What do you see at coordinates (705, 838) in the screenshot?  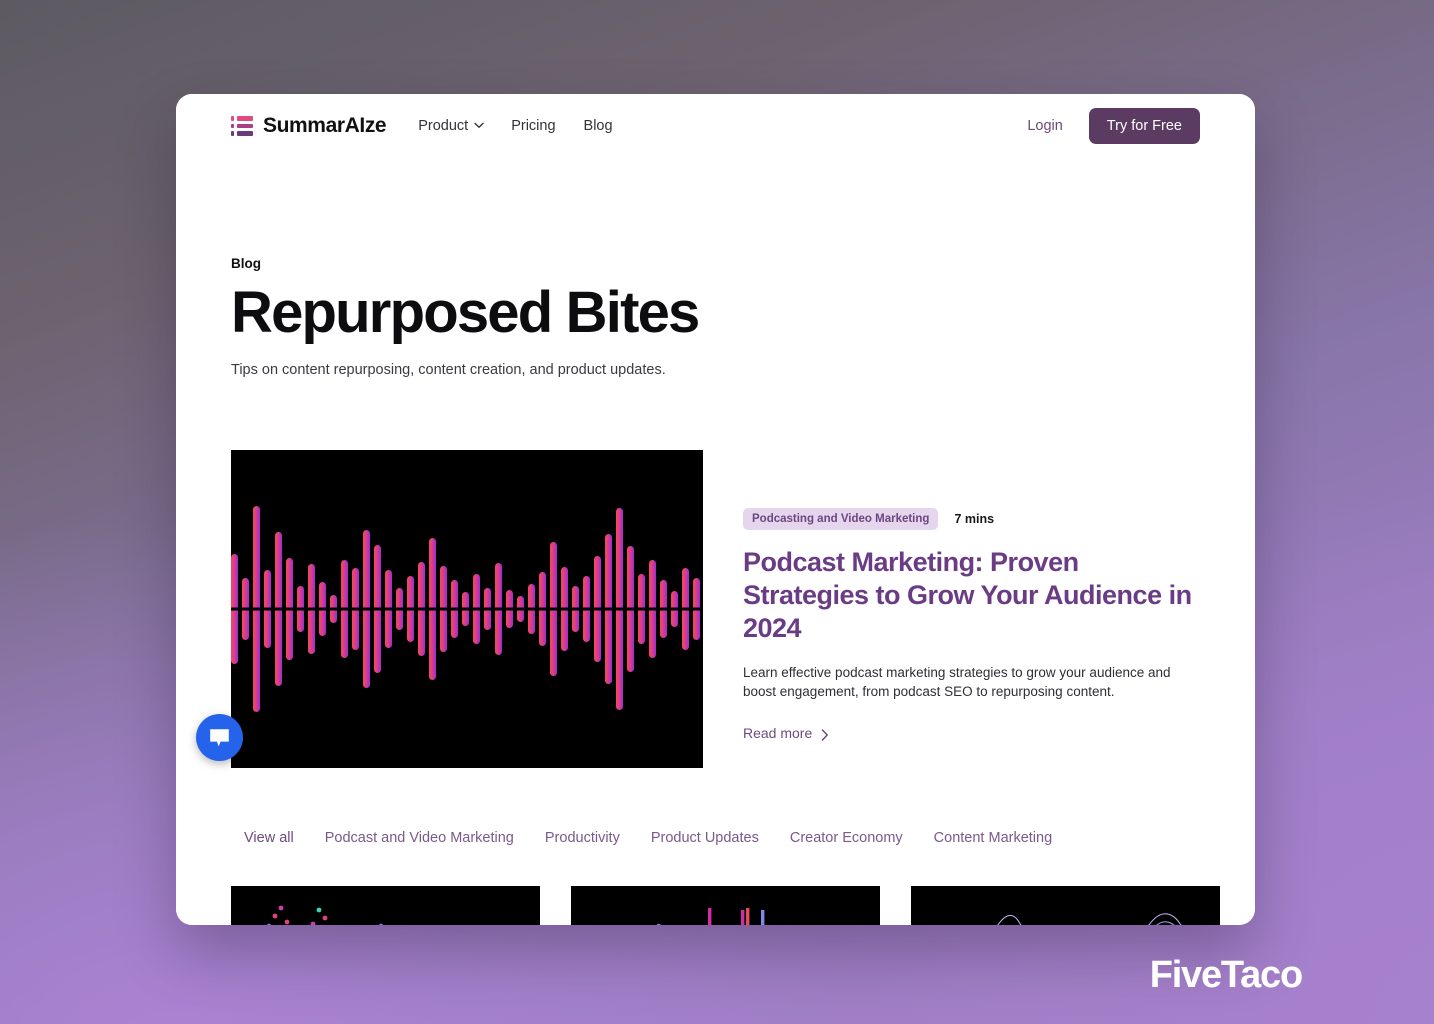 I see `filter-product-updates: Product Updates` at bounding box center [705, 838].